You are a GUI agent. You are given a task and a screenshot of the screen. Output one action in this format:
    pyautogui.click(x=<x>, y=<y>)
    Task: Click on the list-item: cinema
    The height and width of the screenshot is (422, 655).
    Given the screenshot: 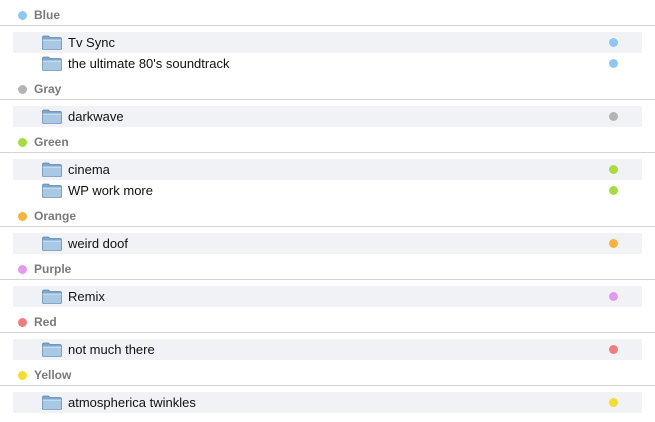 What is the action you would take?
    pyautogui.click(x=327, y=169)
    